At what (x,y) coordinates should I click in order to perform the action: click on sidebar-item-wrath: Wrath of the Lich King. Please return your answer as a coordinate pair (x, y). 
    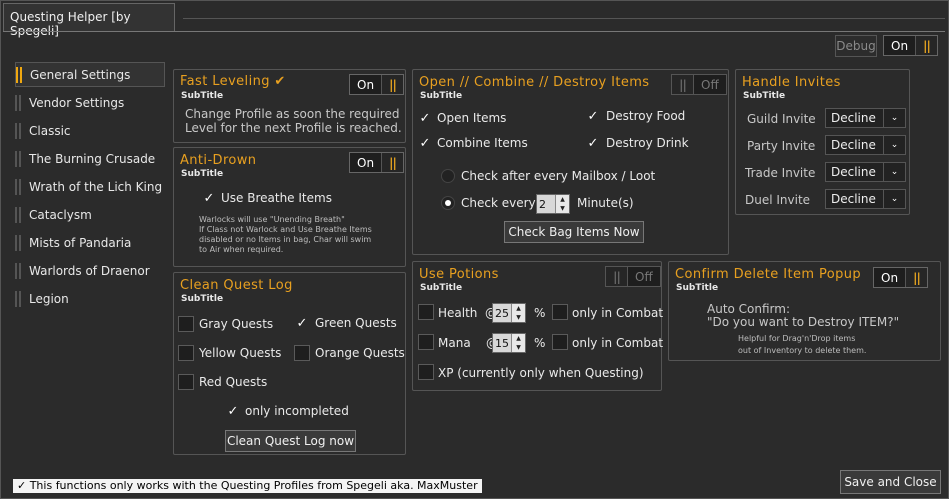
    Looking at the image, I should click on (90, 186).